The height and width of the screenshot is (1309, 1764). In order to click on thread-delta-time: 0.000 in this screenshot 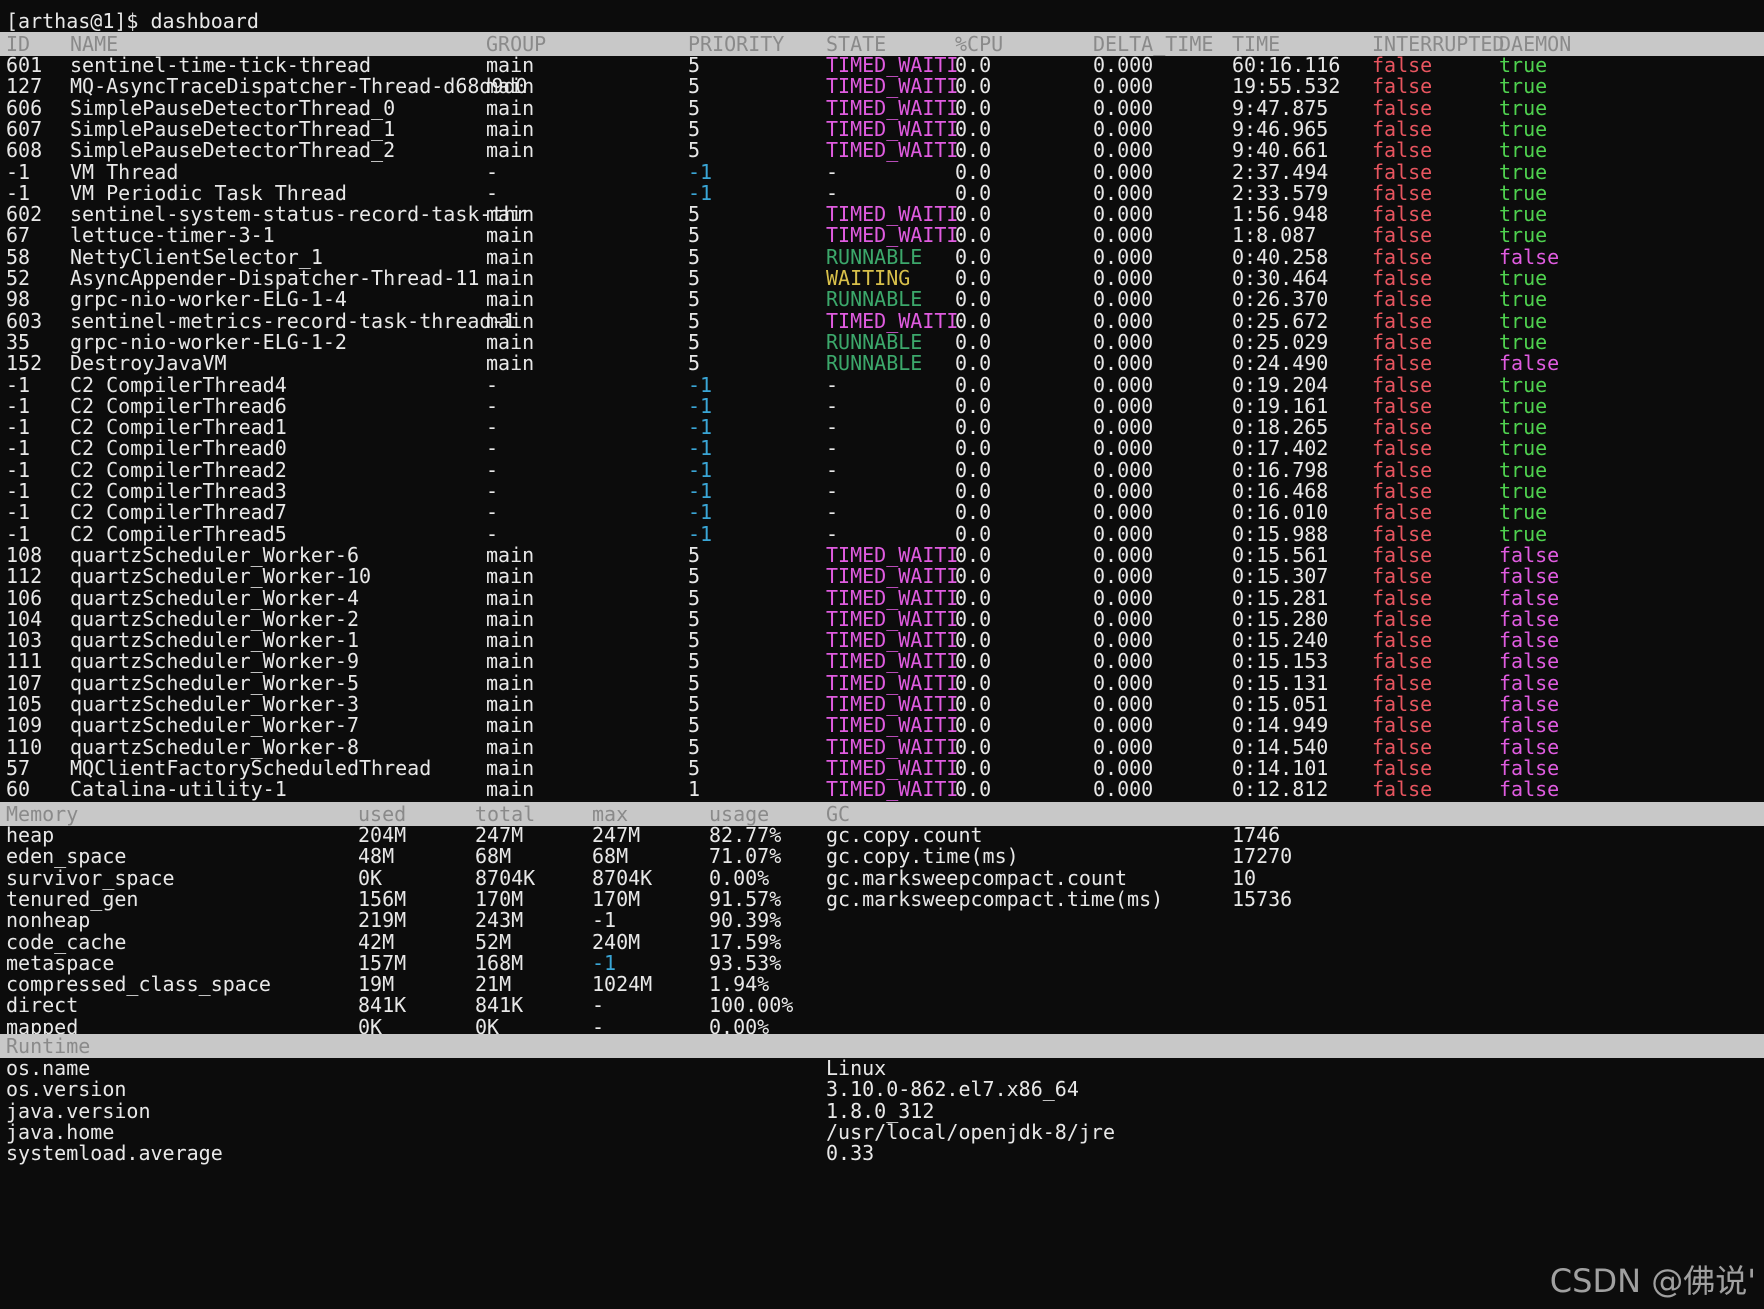, I will do `click(1123, 789)`.